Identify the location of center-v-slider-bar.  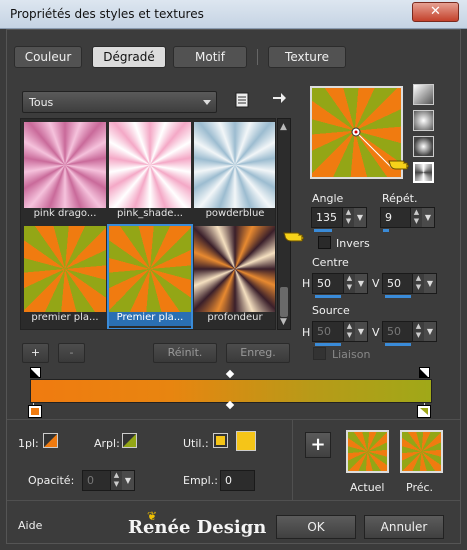
(398, 296).